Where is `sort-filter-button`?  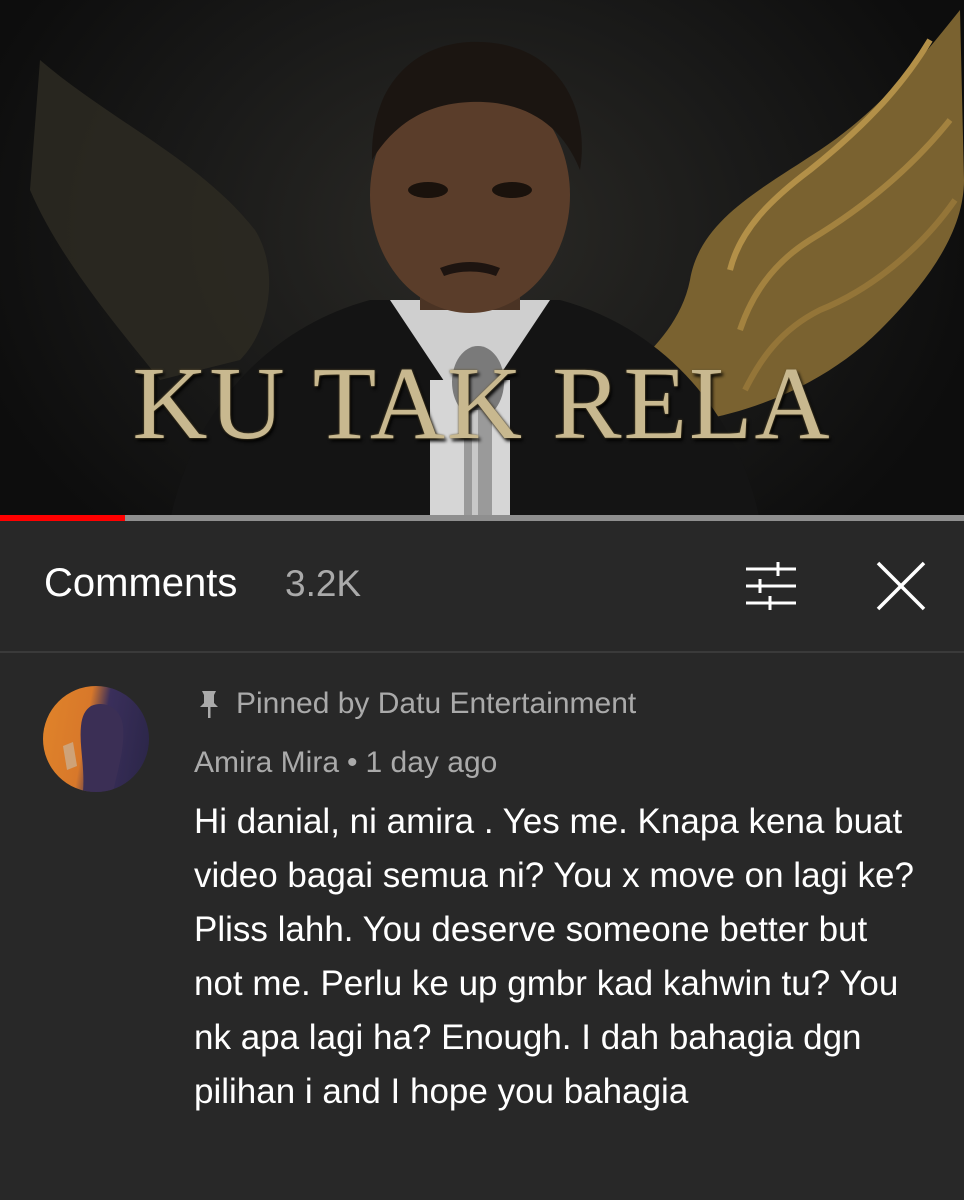 sort-filter-button is located at coordinates (771, 586).